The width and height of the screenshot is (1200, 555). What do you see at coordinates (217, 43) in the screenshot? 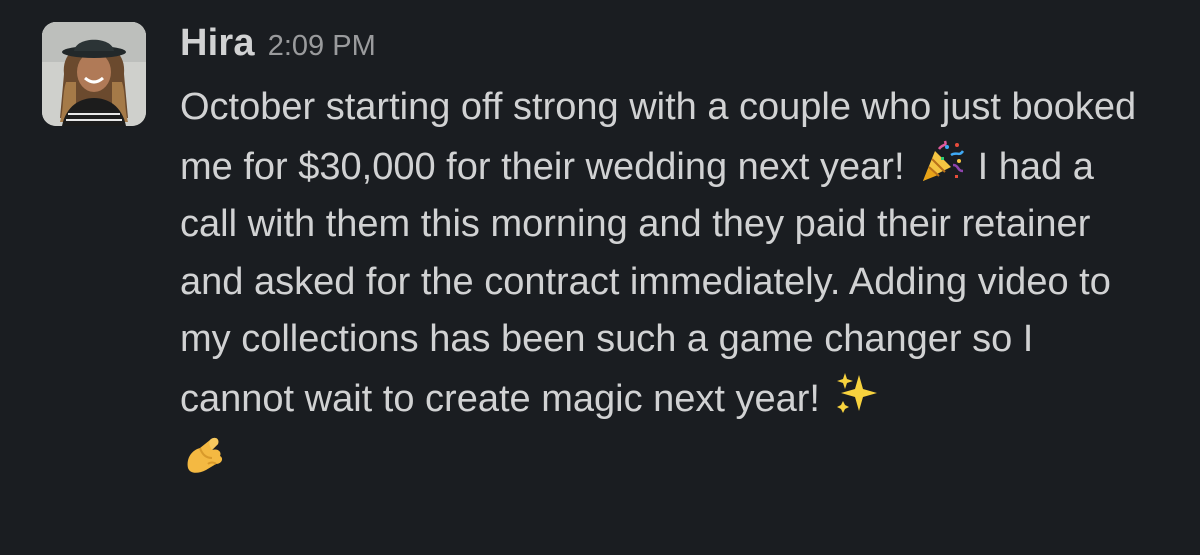
I see `sender-name: Hira` at bounding box center [217, 43].